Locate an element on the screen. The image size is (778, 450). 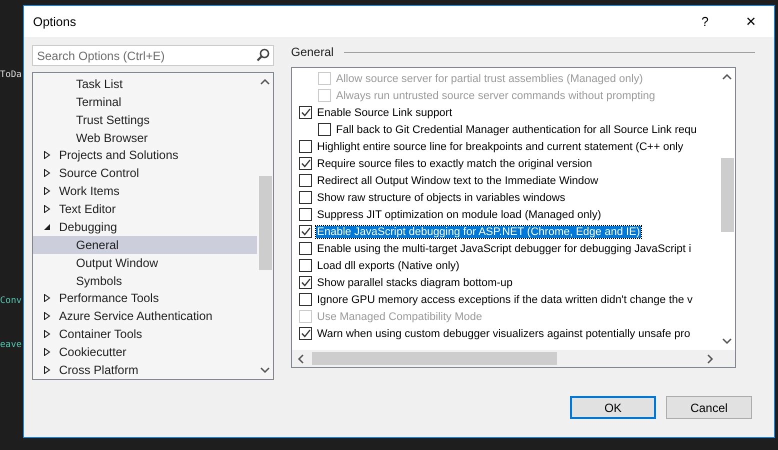
tree-label: Source Control is located at coordinates (99, 173).